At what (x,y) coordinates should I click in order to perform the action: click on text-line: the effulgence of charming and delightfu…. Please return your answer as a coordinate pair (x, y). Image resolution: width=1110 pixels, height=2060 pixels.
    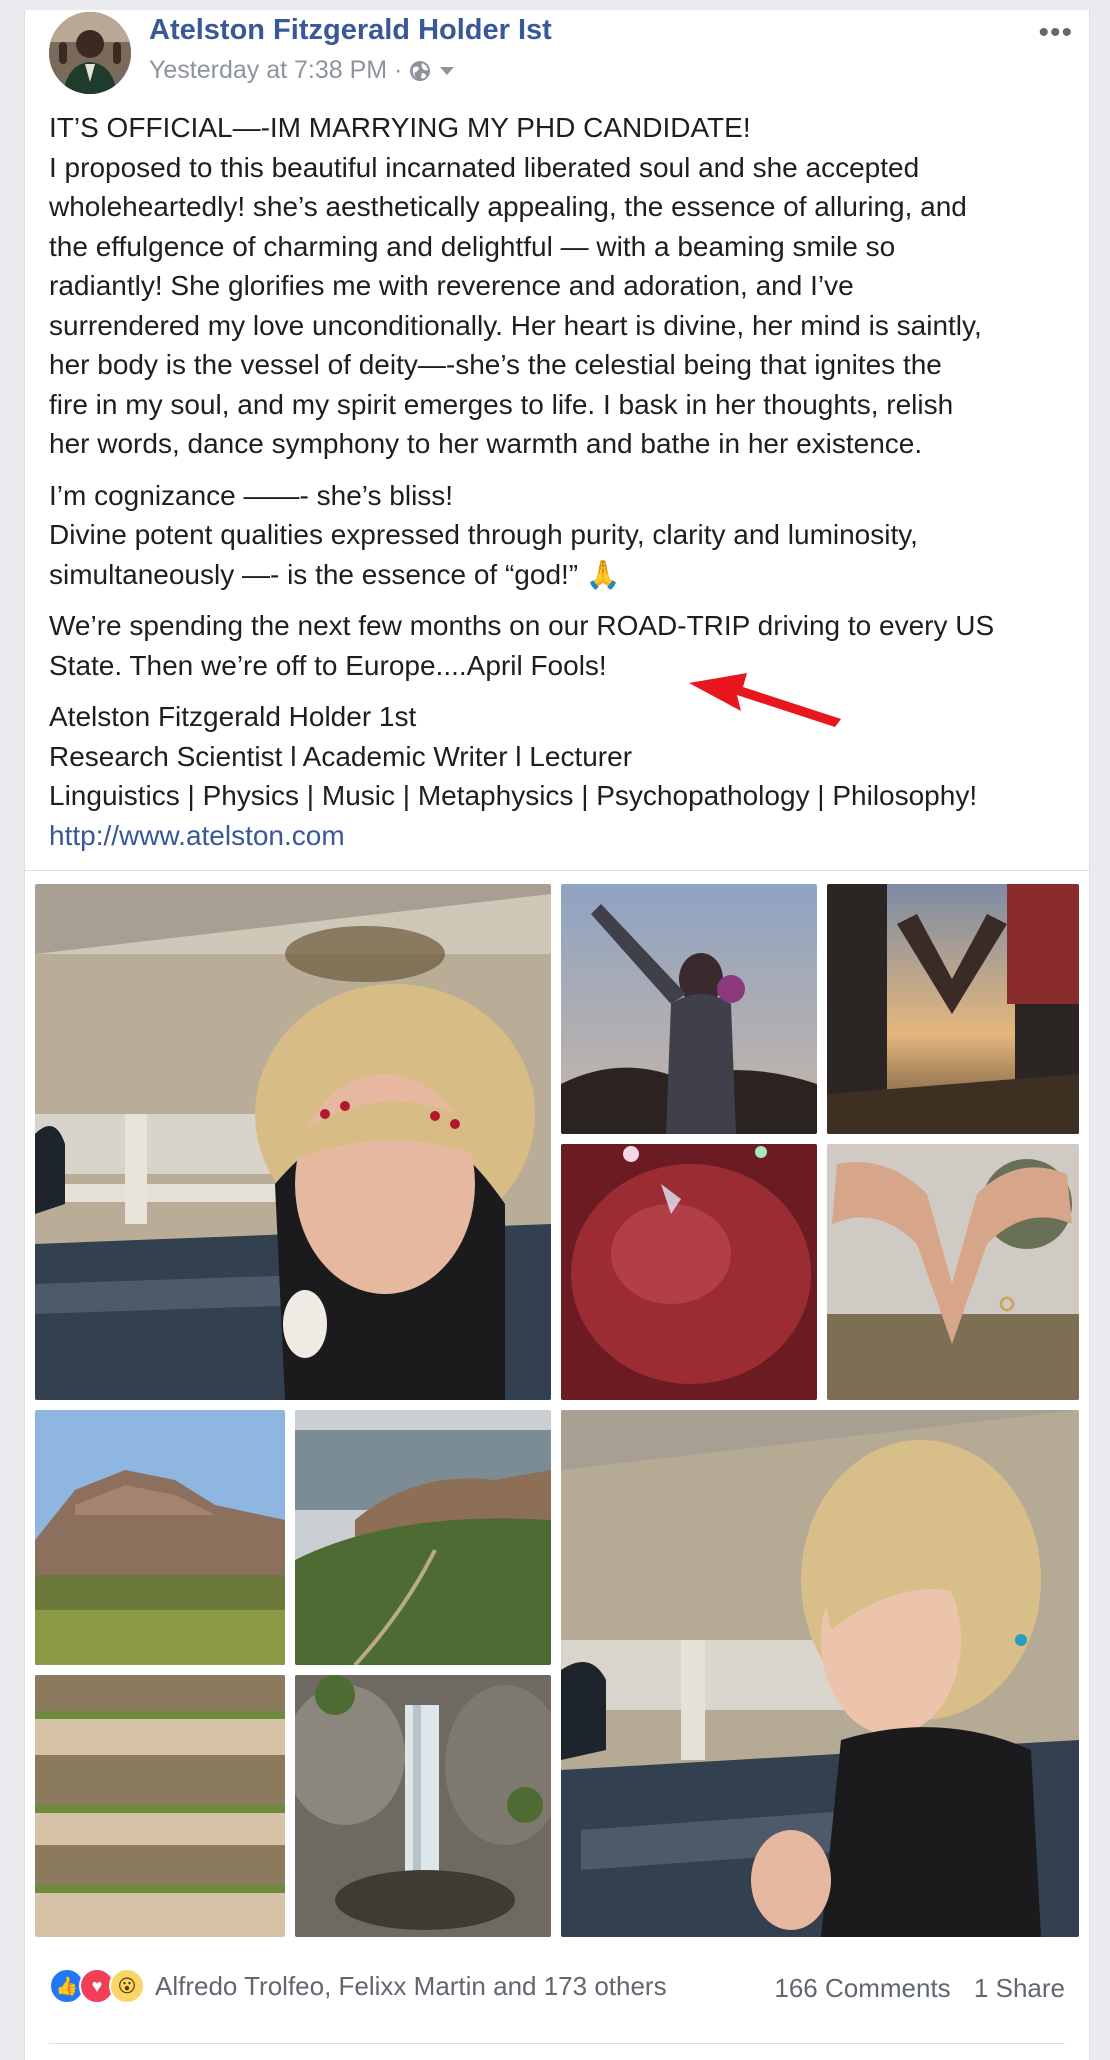
    Looking at the image, I should click on (472, 246).